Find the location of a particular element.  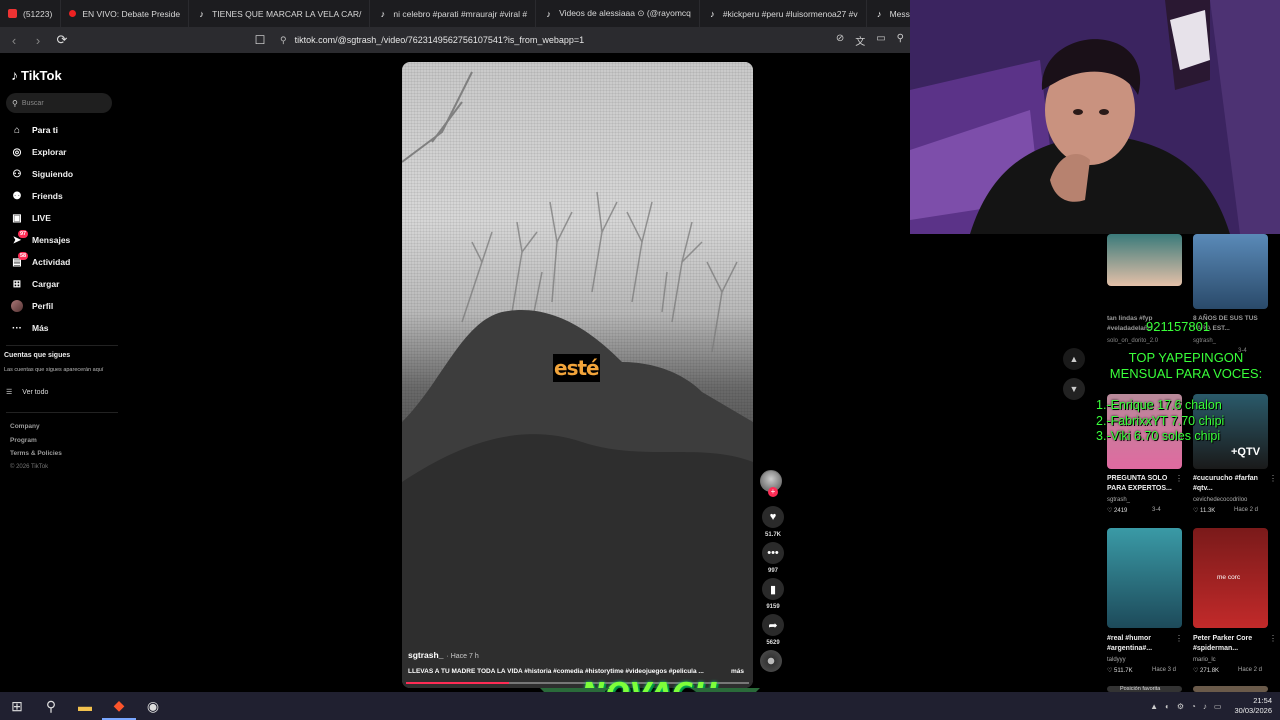

progress-fill is located at coordinates (457, 683).